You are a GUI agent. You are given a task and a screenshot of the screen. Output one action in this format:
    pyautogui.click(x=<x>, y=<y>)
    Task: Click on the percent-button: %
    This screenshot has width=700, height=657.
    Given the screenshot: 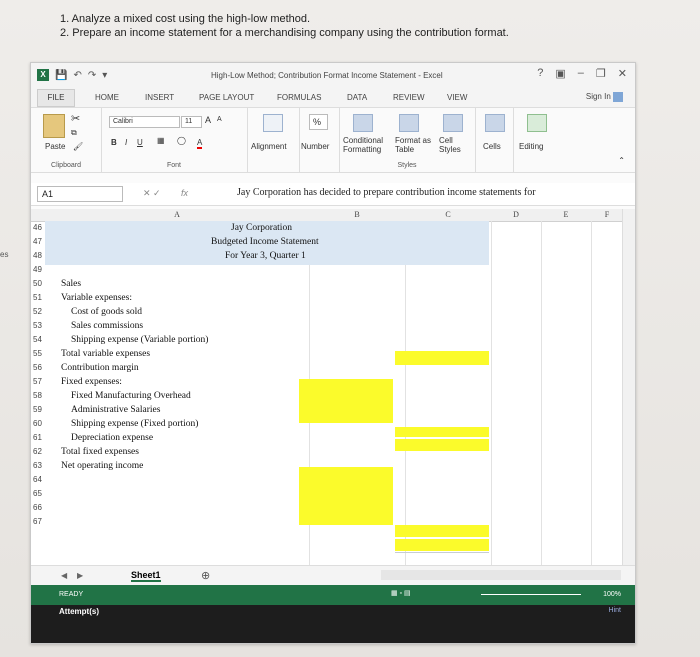 What is the action you would take?
    pyautogui.click(x=318, y=122)
    